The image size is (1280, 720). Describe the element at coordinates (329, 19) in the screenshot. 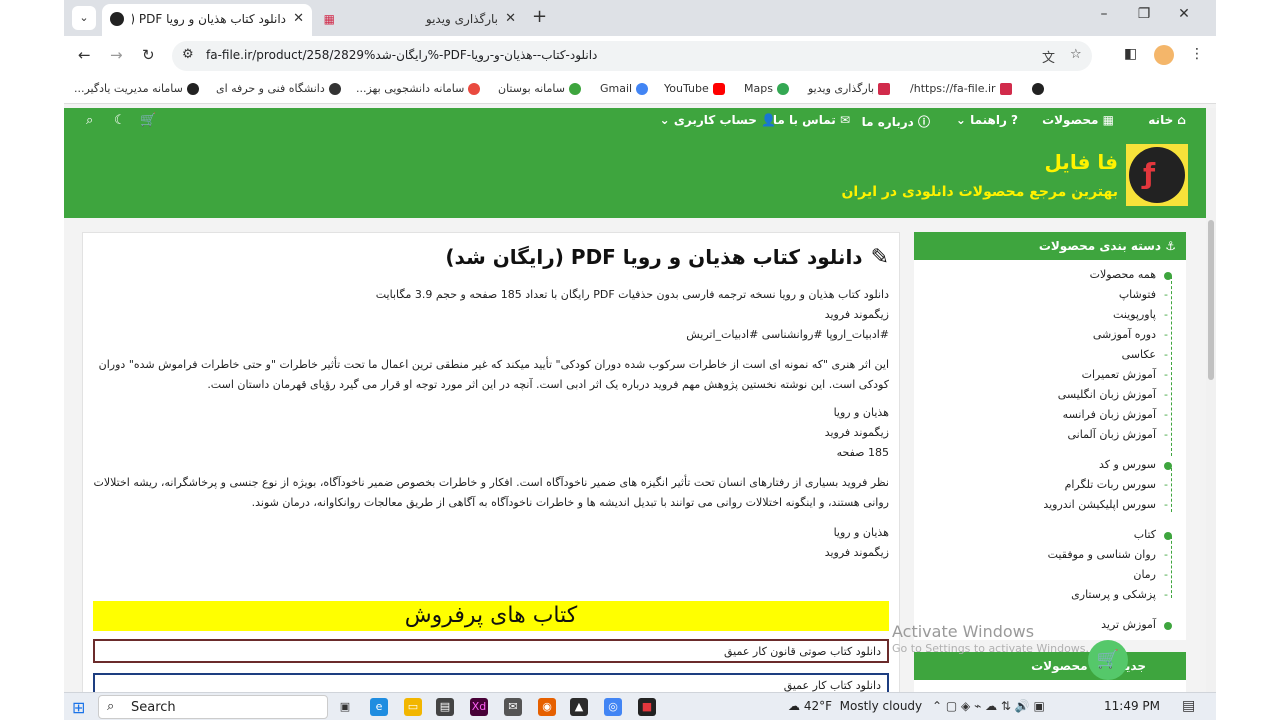

I see `grid-favicon-icon: ▦` at that location.